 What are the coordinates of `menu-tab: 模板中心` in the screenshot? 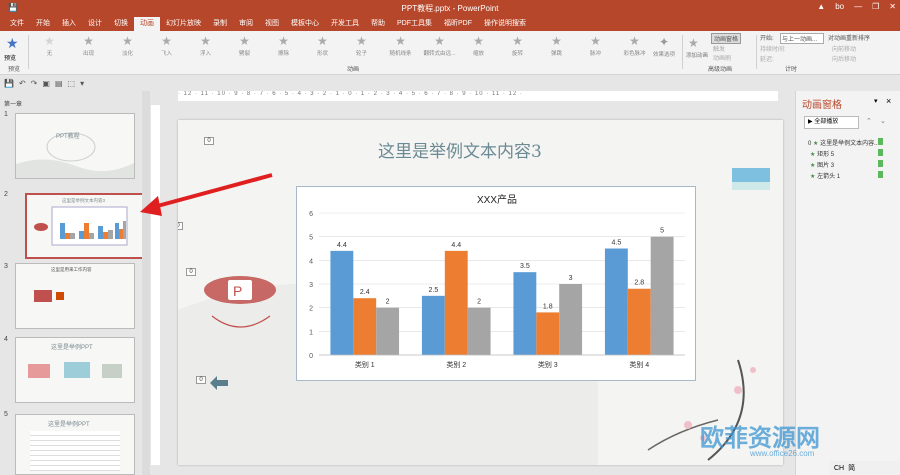 It's located at (305, 24).